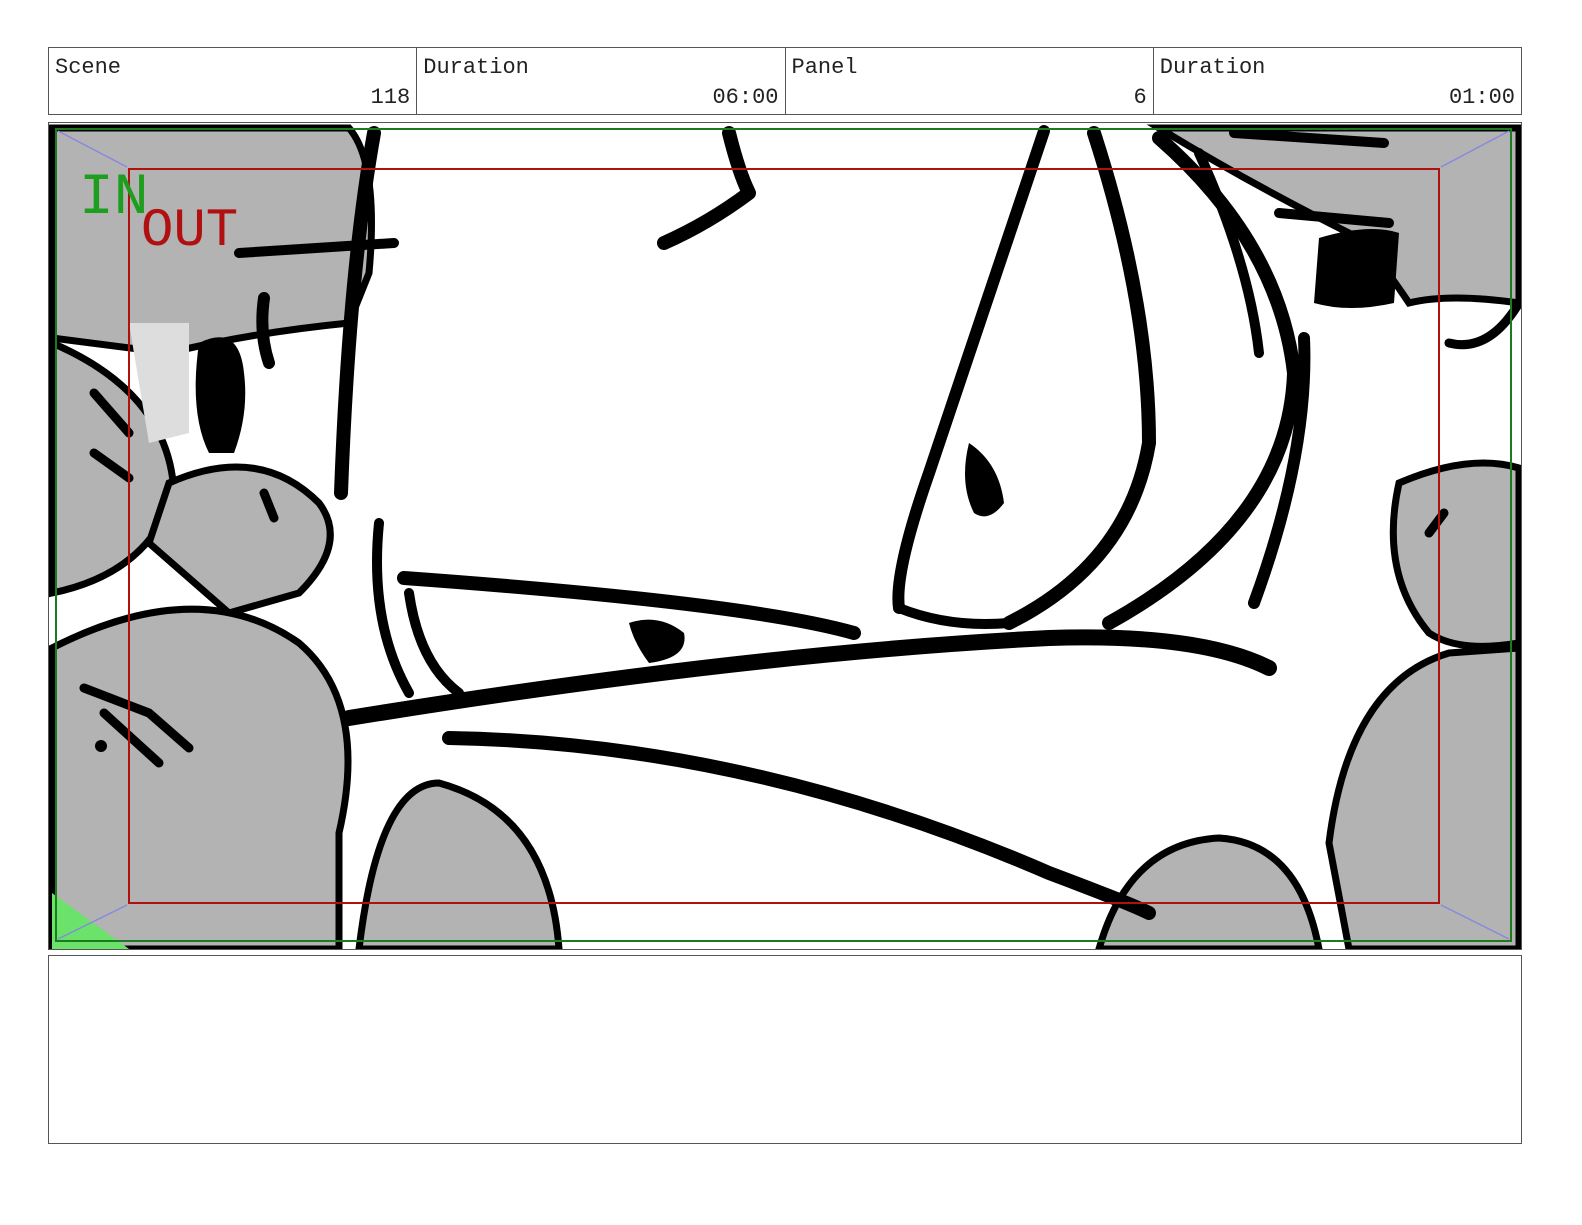  What do you see at coordinates (1481, 97) in the screenshot?
I see `panel-duration-value: 01:00` at bounding box center [1481, 97].